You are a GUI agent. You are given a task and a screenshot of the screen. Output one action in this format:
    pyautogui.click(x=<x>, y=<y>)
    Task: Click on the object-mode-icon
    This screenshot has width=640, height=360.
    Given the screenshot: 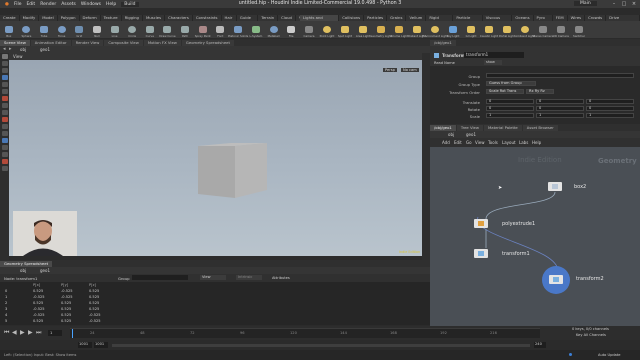 What is the action you would take?
    pyautogui.click(x=4, y=119)
    